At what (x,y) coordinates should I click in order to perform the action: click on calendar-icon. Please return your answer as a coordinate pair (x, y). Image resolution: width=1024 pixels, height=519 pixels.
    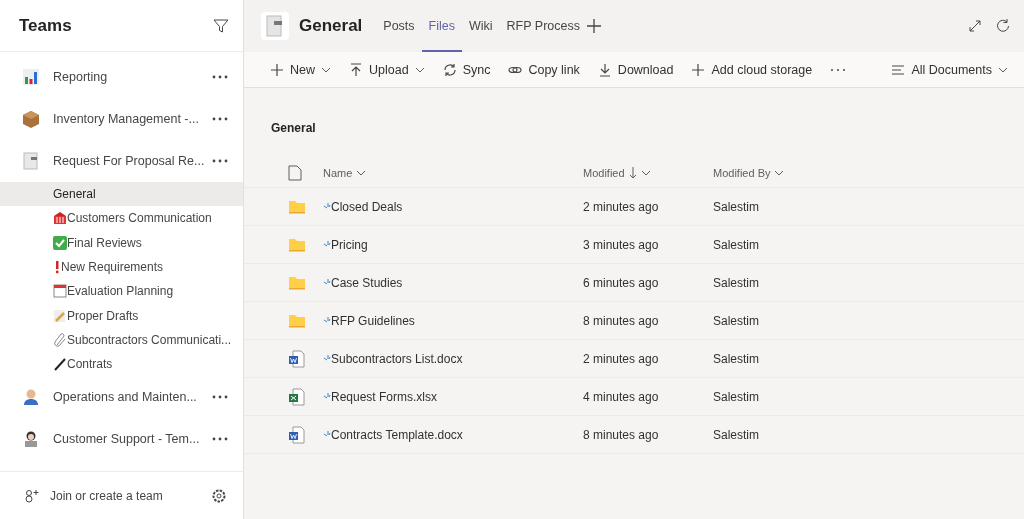
    Looking at the image, I should click on (60, 291).